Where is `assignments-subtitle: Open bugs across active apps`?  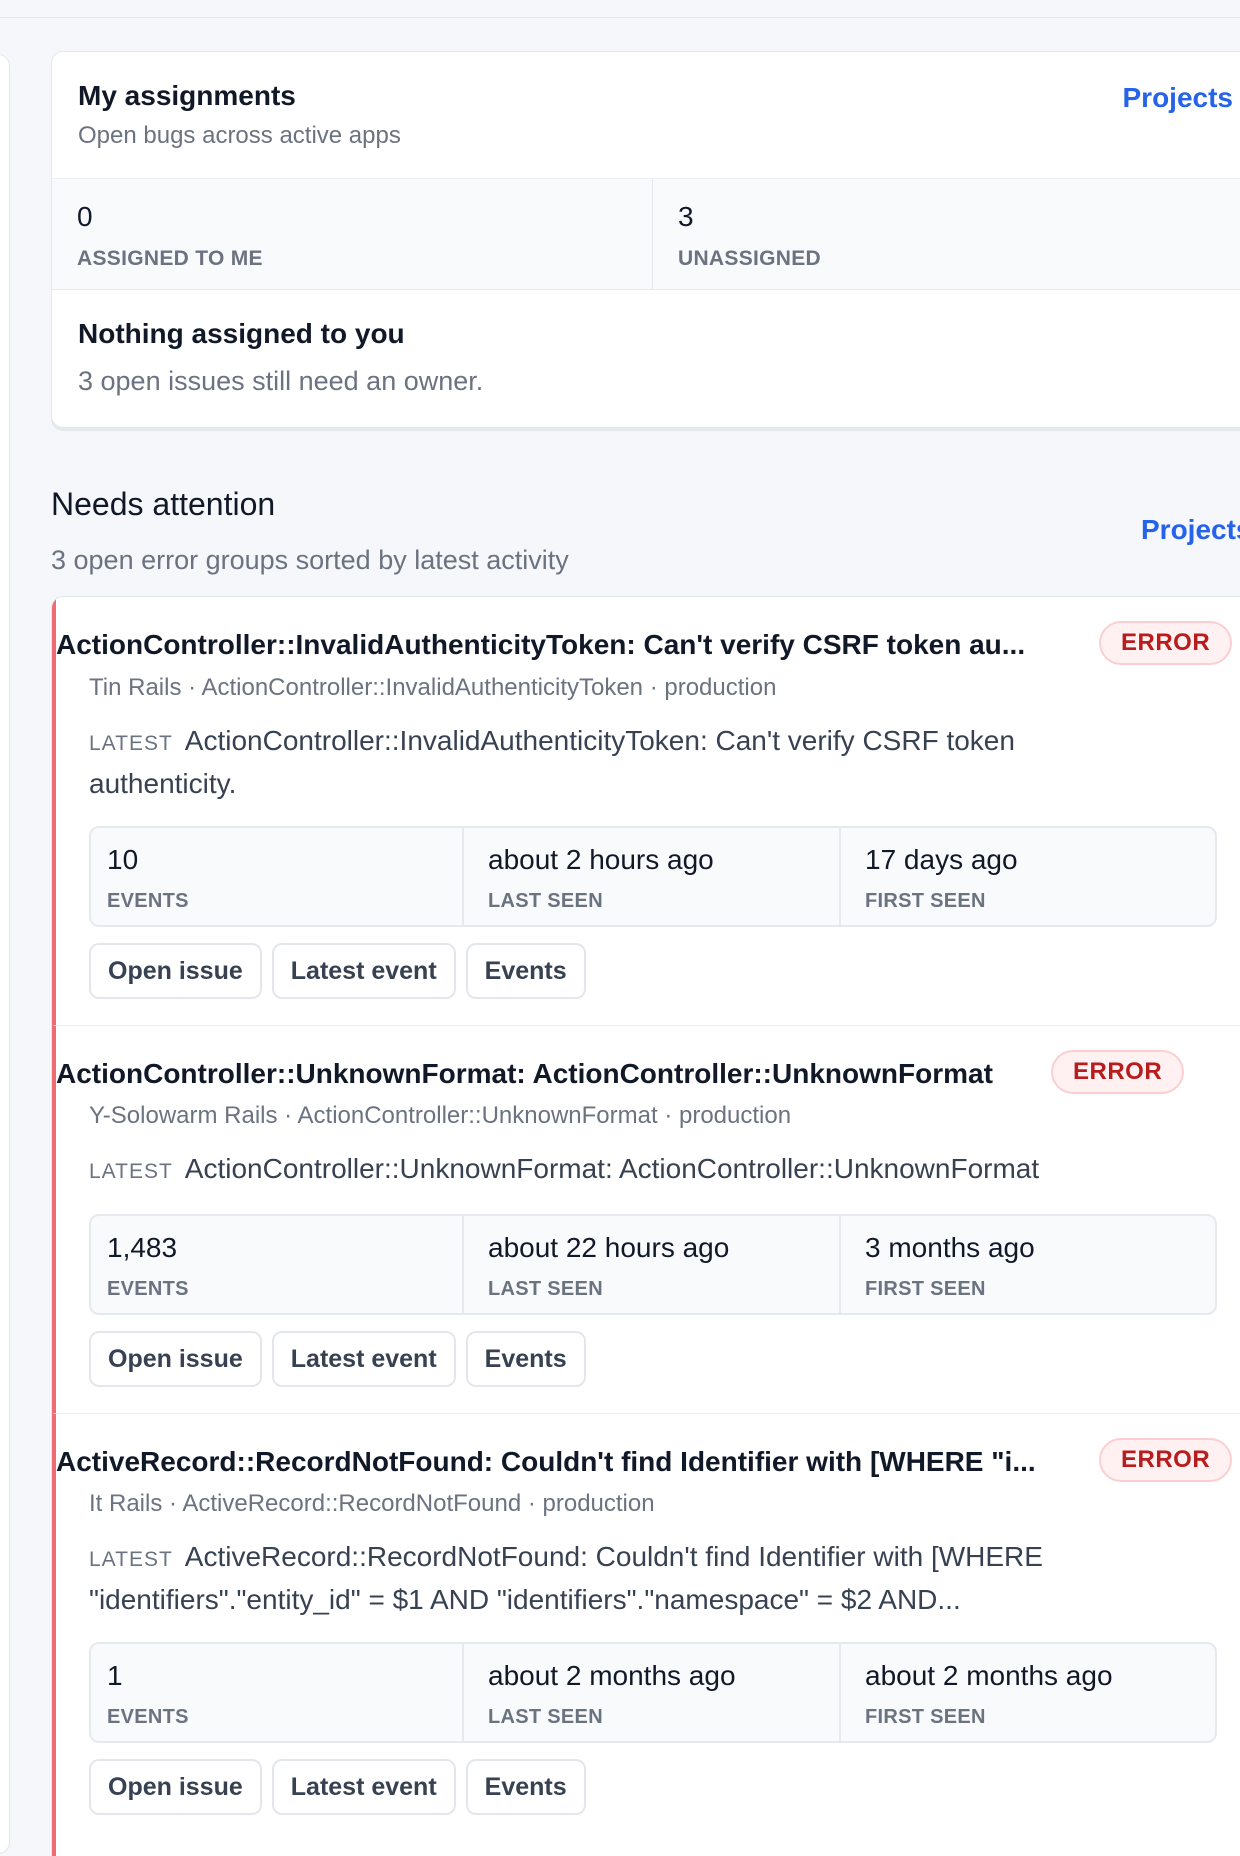
assignments-subtitle: Open bugs across active apps is located at coordinates (239, 135).